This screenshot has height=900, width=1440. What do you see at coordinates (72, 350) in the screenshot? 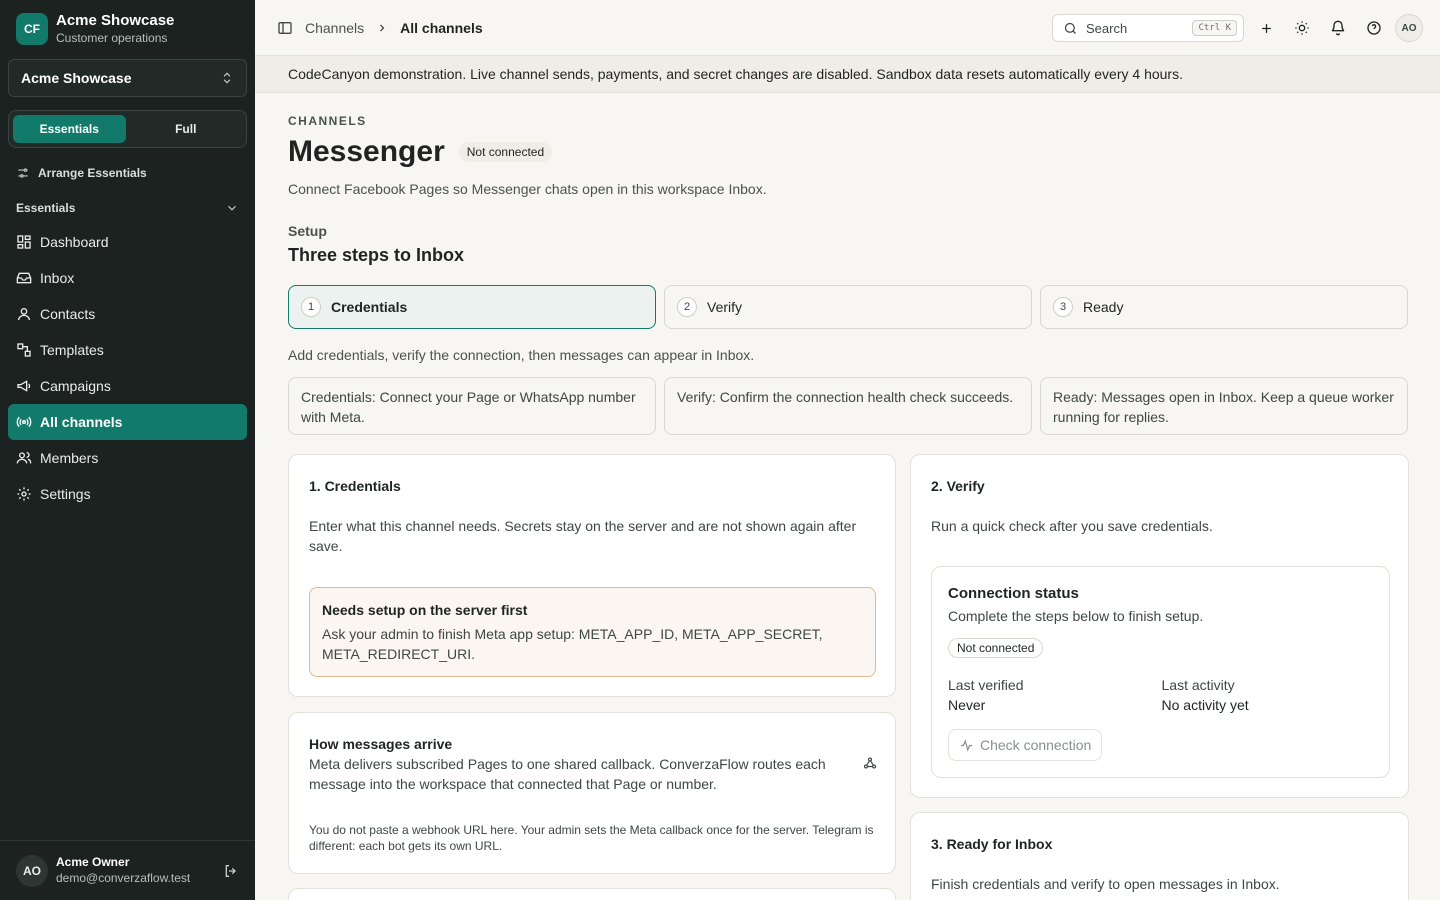
I see `sidebar-item-label: Templates` at bounding box center [72, 350].